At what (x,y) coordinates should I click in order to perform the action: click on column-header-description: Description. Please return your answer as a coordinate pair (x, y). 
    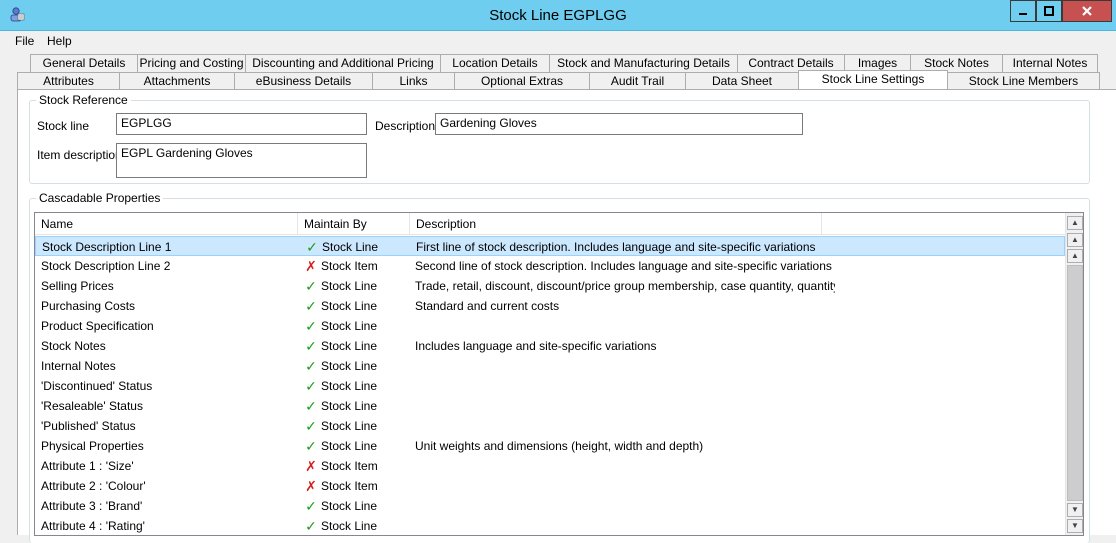
    Looking at the image, I should click on (616, 224).